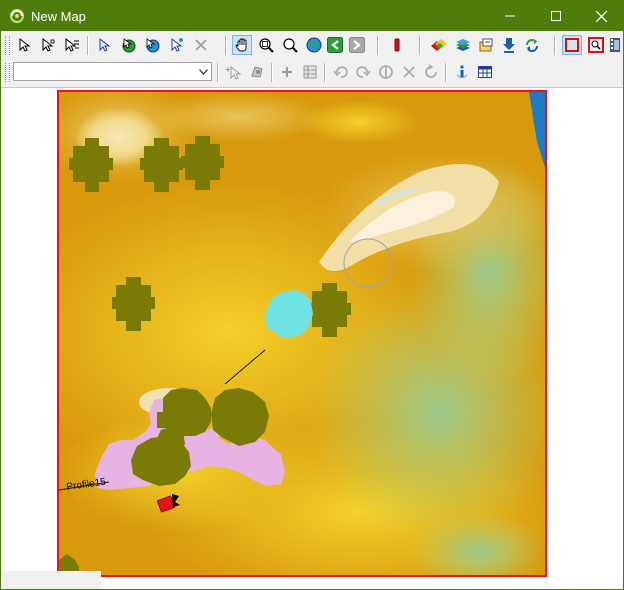  I want to click on minimize-button, so click(510, 16).